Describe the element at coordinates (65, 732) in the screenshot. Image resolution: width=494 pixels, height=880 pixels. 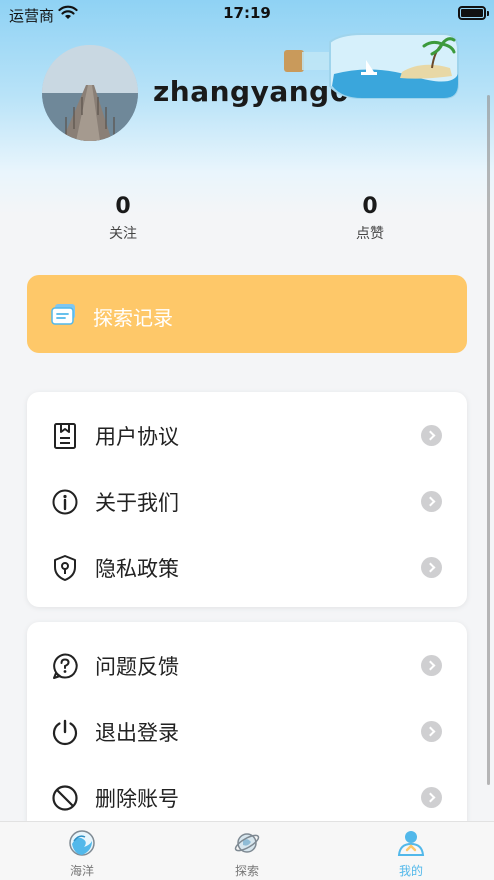
I see `power-icon` at that location.